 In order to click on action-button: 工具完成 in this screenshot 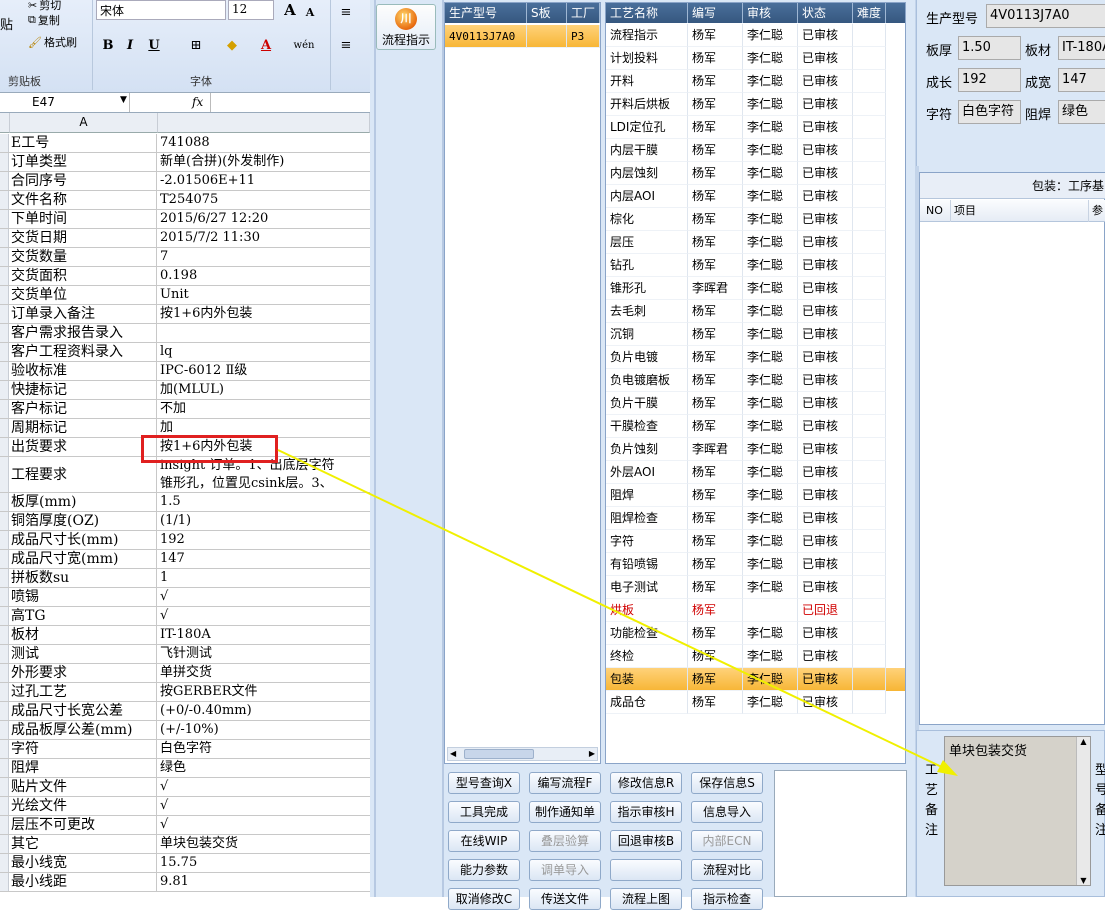, I will do `click(484, 812)`.